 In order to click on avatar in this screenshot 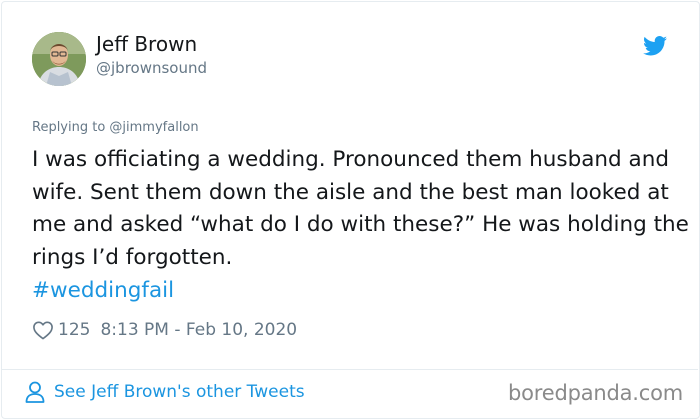, I will do `click(59, 59)`.